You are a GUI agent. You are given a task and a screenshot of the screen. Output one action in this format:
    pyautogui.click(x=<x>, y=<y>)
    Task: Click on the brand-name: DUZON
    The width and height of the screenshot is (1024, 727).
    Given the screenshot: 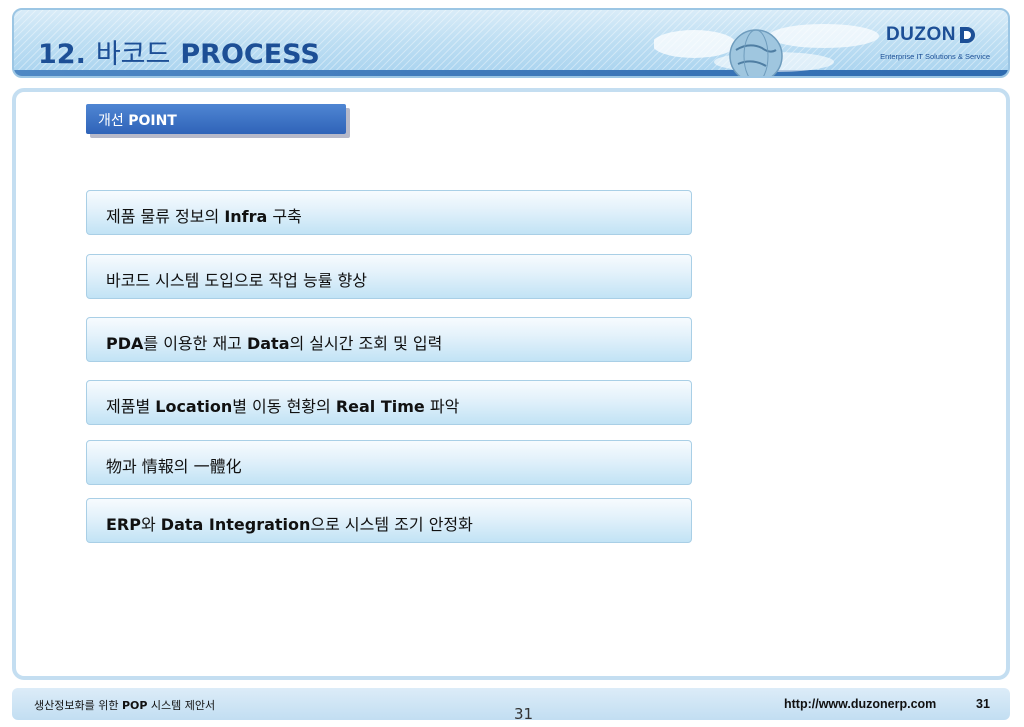 What is the action you would take?
    pyautogui.click(x=920, y=34)
    